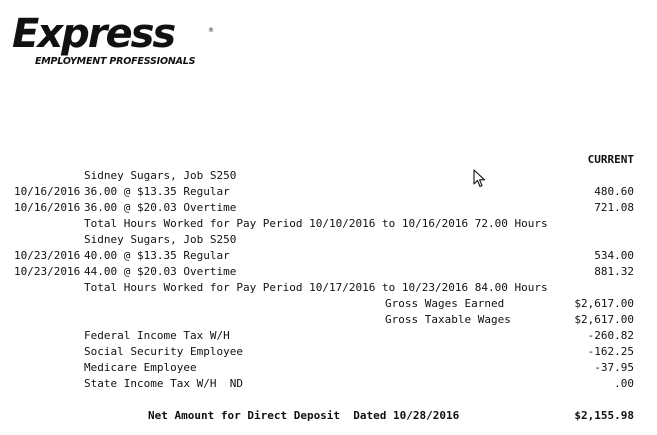 Image resolution: width=657 pixels, height=435 pixels. Describe the element at coordinates (624, 383) in the screenshot. I see `deduction-amount: .00` at that location.